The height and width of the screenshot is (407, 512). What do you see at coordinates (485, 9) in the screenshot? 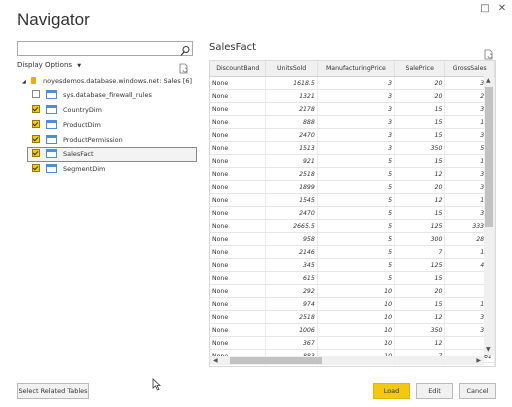
I see `restore-button: □` at bounding box center [485, 9].